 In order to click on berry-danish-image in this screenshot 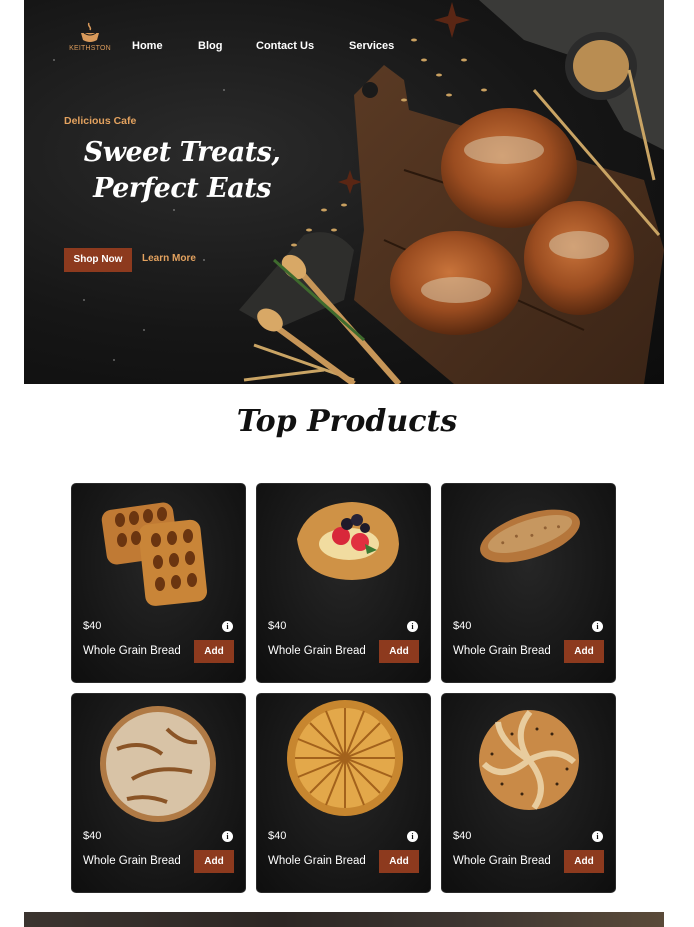, I will do `click(348, 541)`.